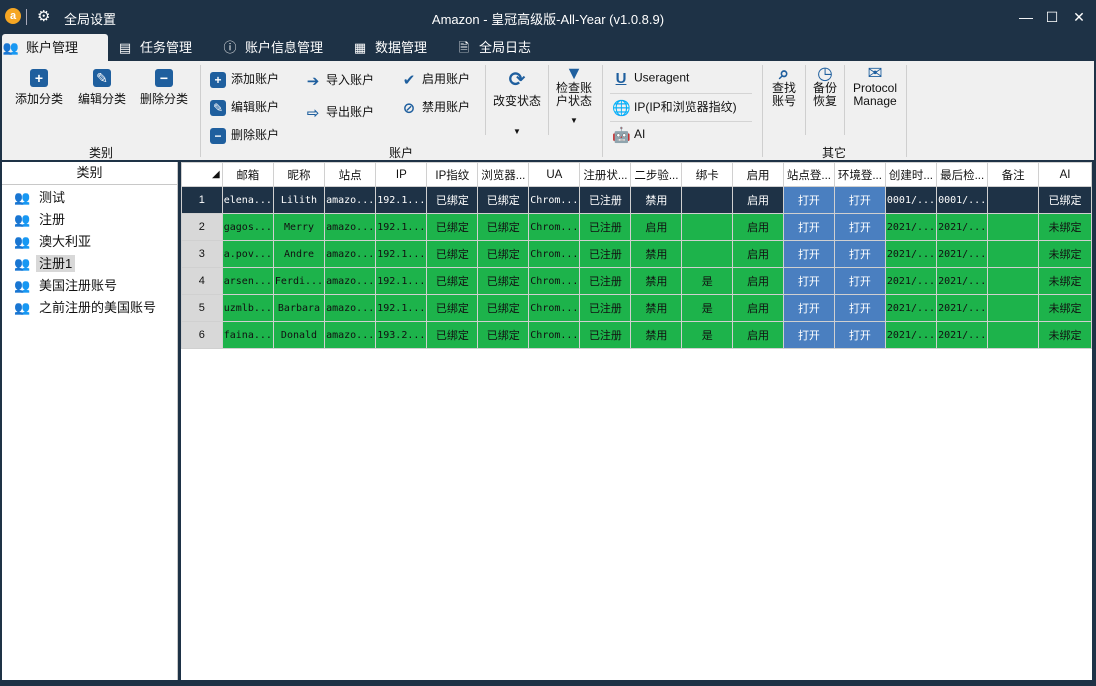 The width and height of the screenshot is (1096, 686). Describe the element at coordinates (102, 90) in the screenshot. I see `edit-category-button: ✎ 编辑分类` at that location.